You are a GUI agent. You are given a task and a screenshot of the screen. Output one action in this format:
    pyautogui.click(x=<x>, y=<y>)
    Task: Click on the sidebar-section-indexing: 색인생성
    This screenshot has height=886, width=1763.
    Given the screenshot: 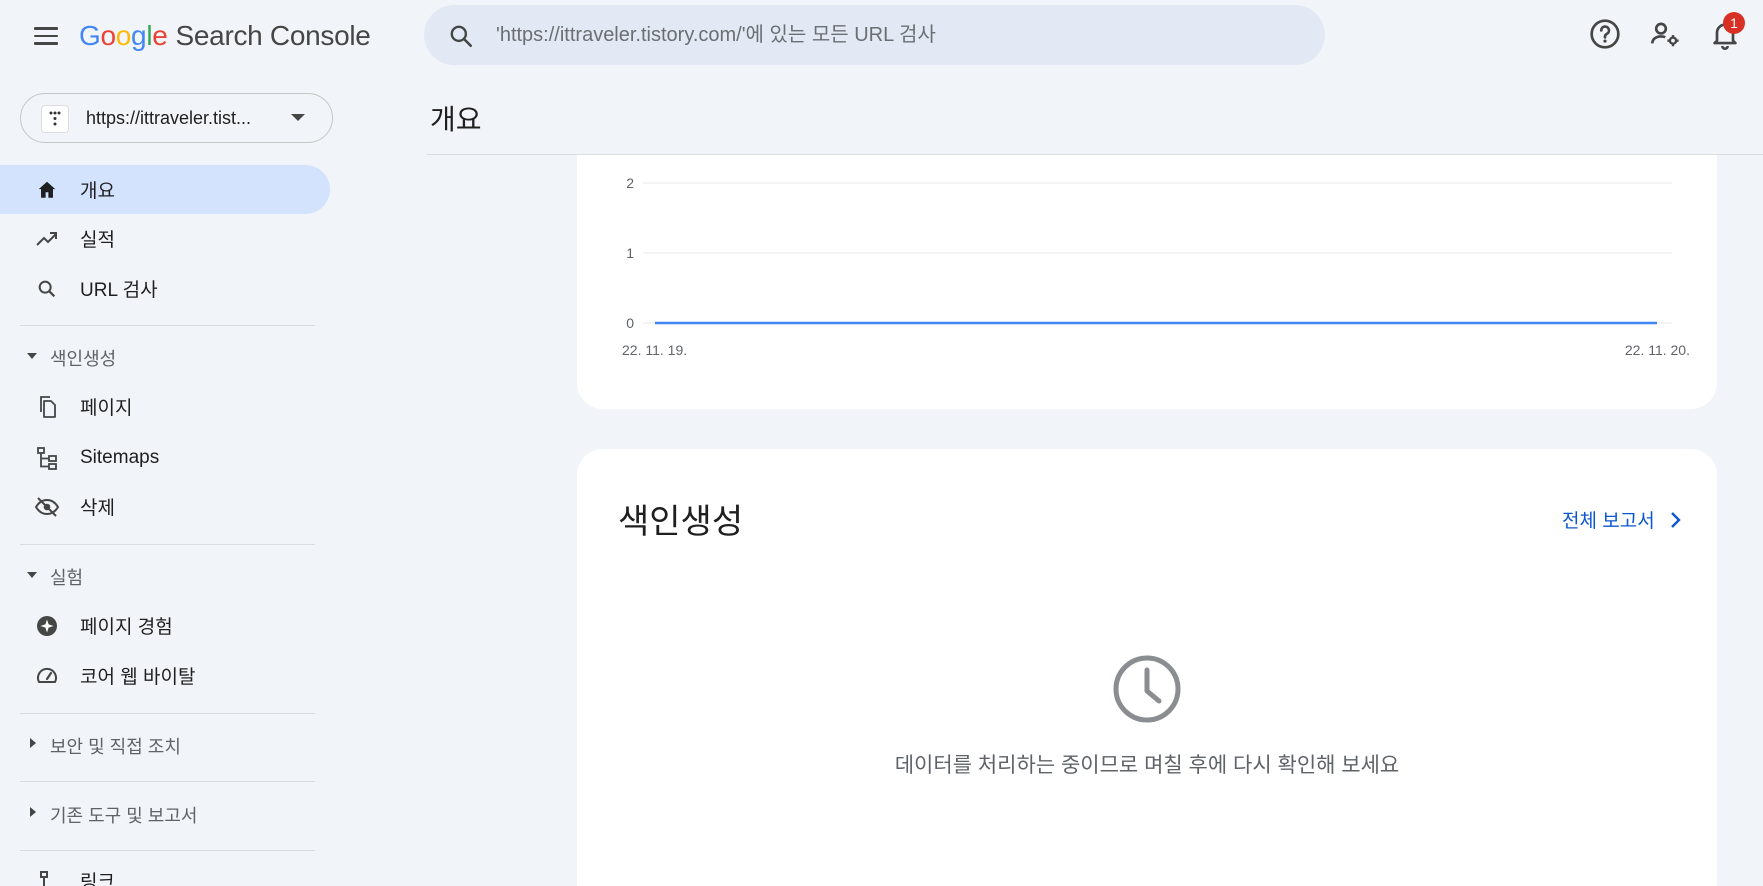 What is the action you would take?
    pyautogui.click(x=165, y=356)
    